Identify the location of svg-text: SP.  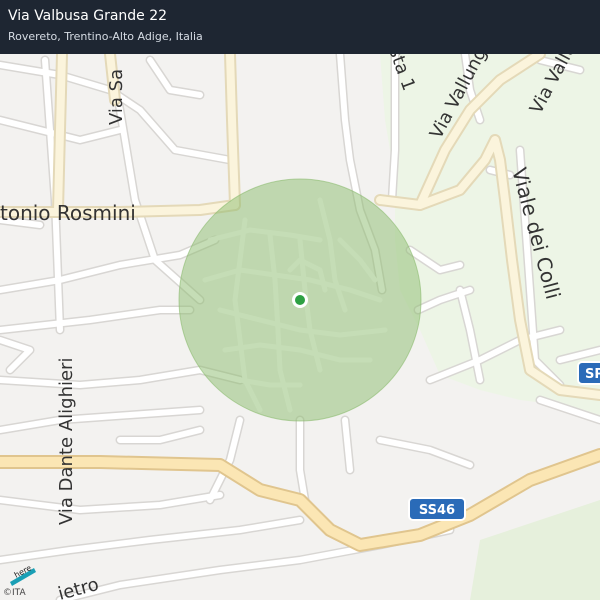
(592, 374).